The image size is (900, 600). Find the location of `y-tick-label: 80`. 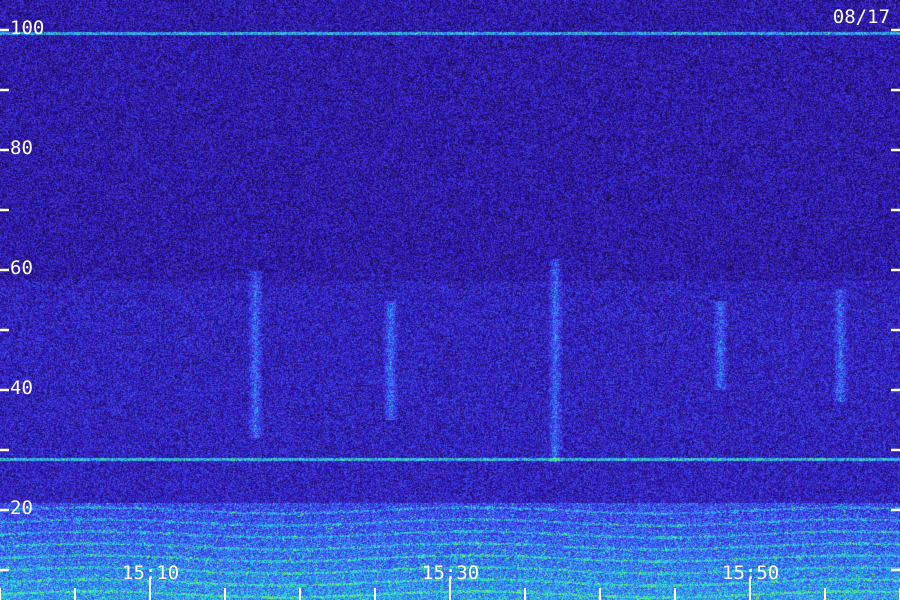

y-tick-label: 80 is located at coordinates (21, 148).